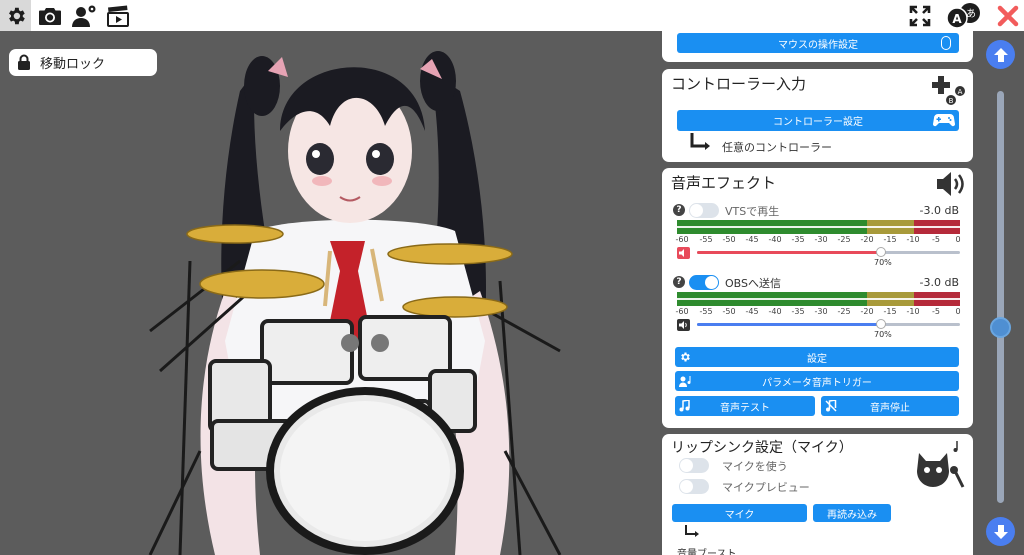  Describe the element at coordinates (852, 513) in the screenshot. I see `reload-mic-button: 再読み込み` at that location.